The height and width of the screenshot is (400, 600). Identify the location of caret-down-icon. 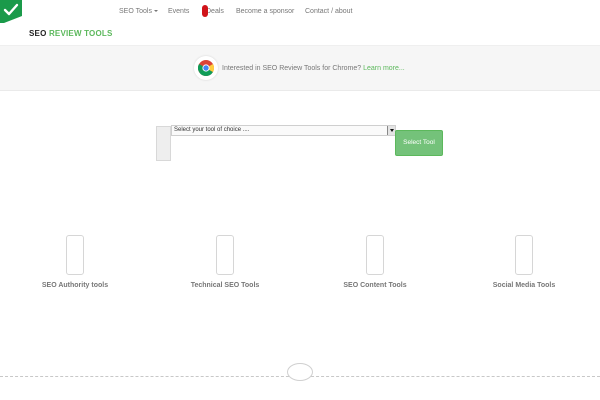
(155, 11).